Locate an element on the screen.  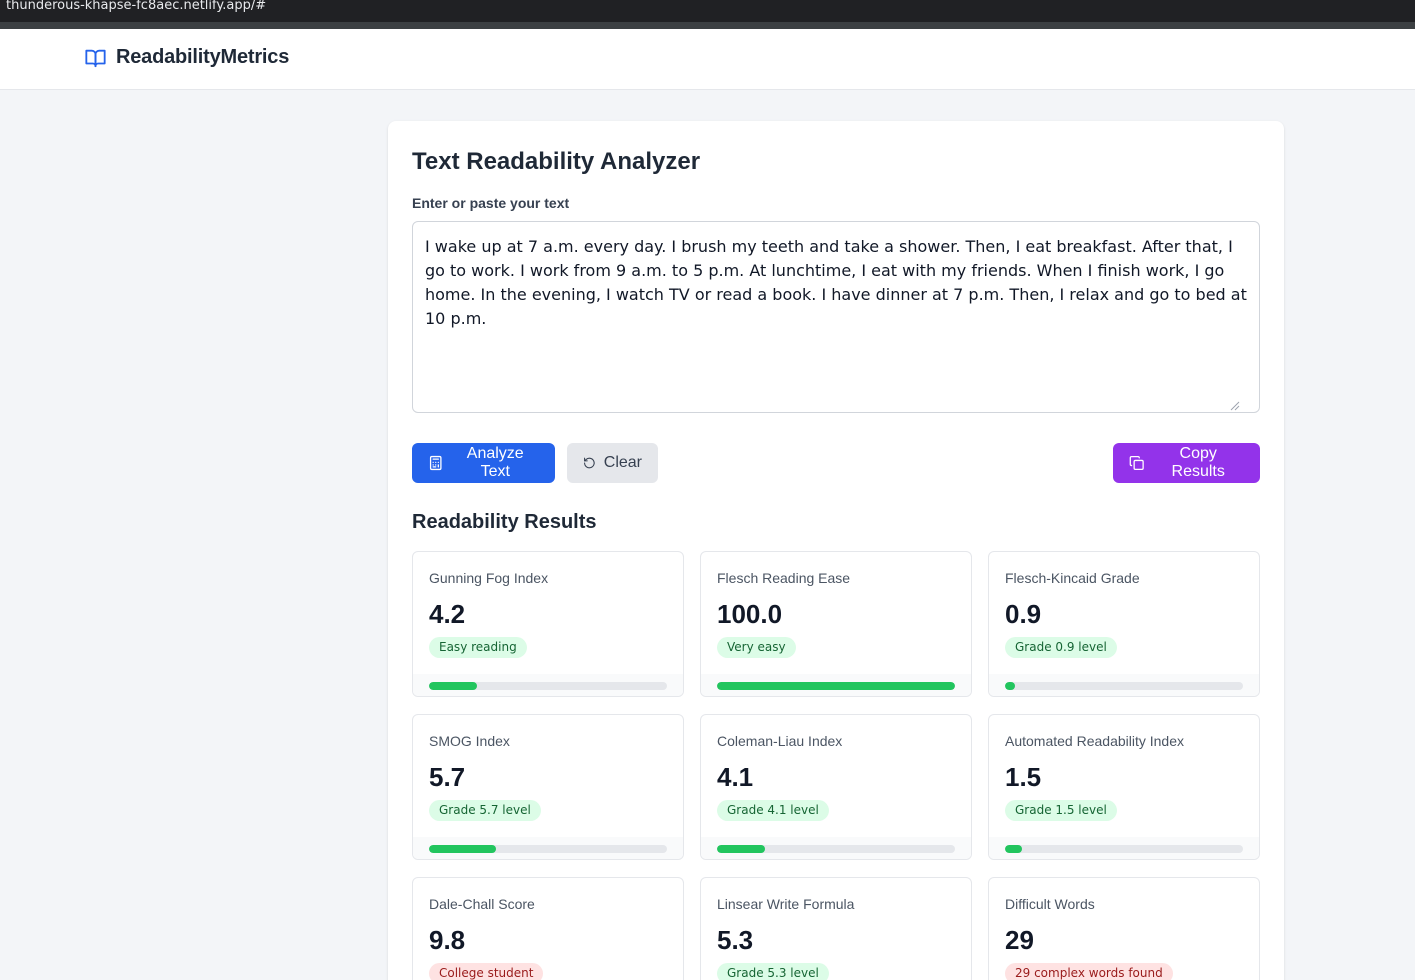
metric-card: Linsear Write Formula 5.3 Grade 5.3 level is located at coordinates (836, 928).